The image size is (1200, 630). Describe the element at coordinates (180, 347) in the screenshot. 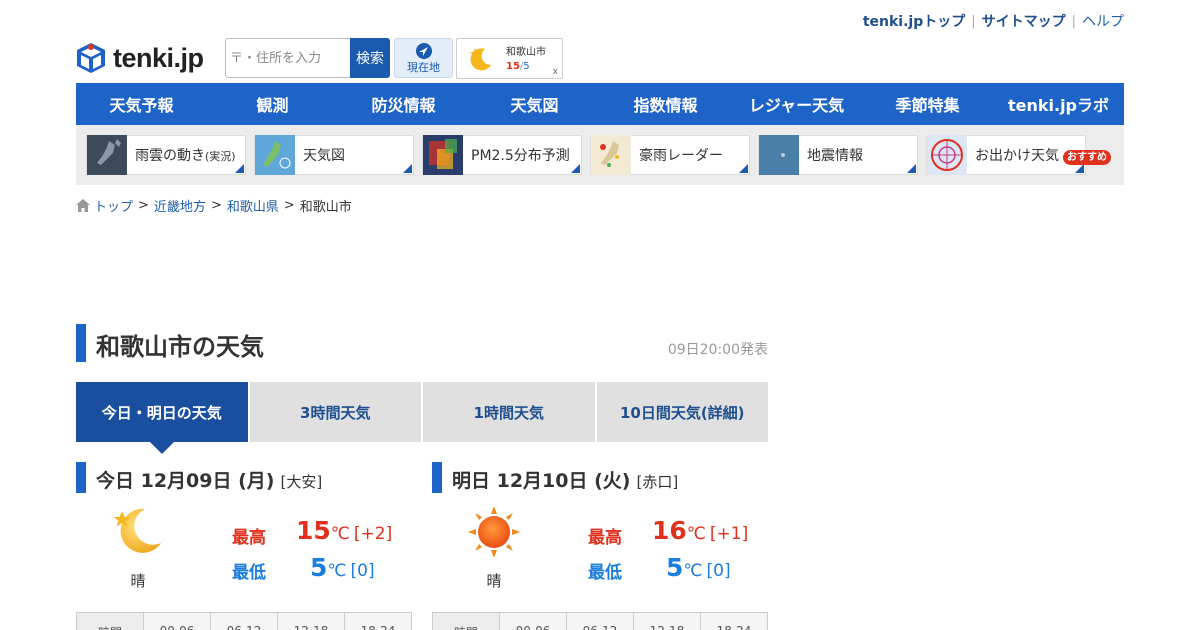

I see `page-title: 和歌山市の天気` at that location.